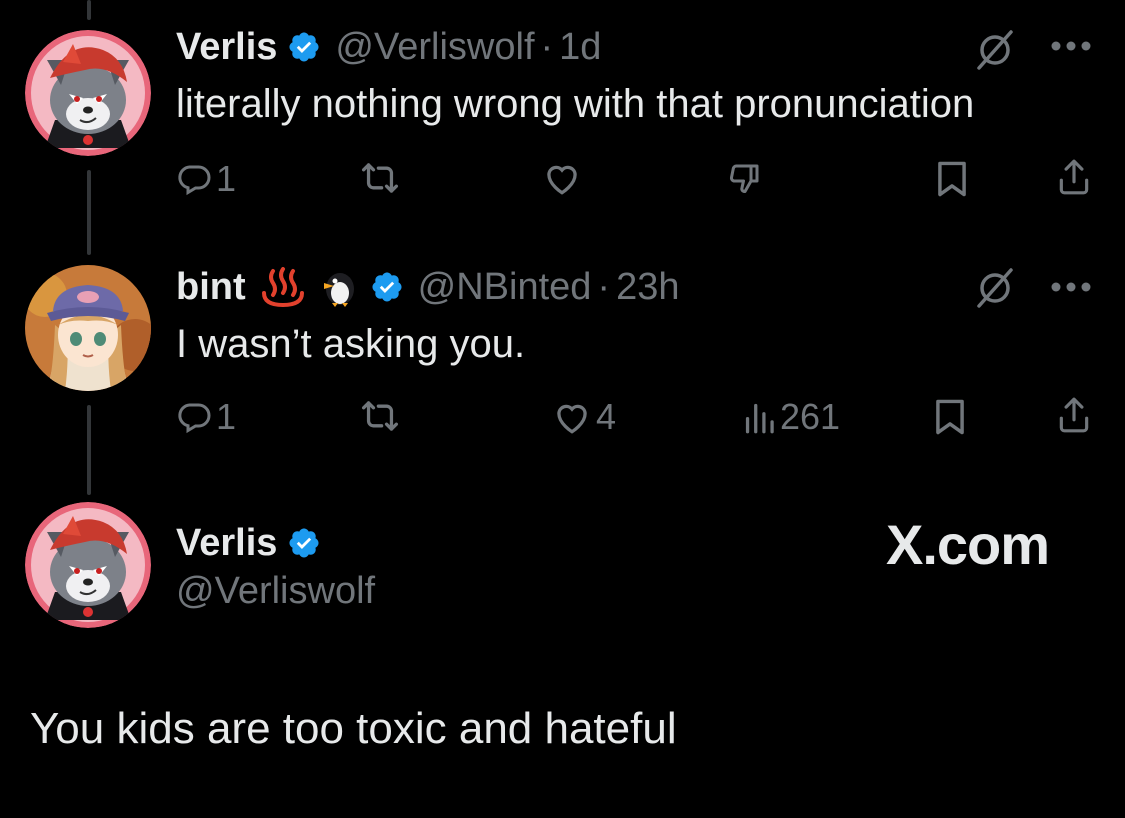  What do you see at coordinates (340, 287) in the screenshot?
I see `penguin-icon` at bounding box center [340, 287].